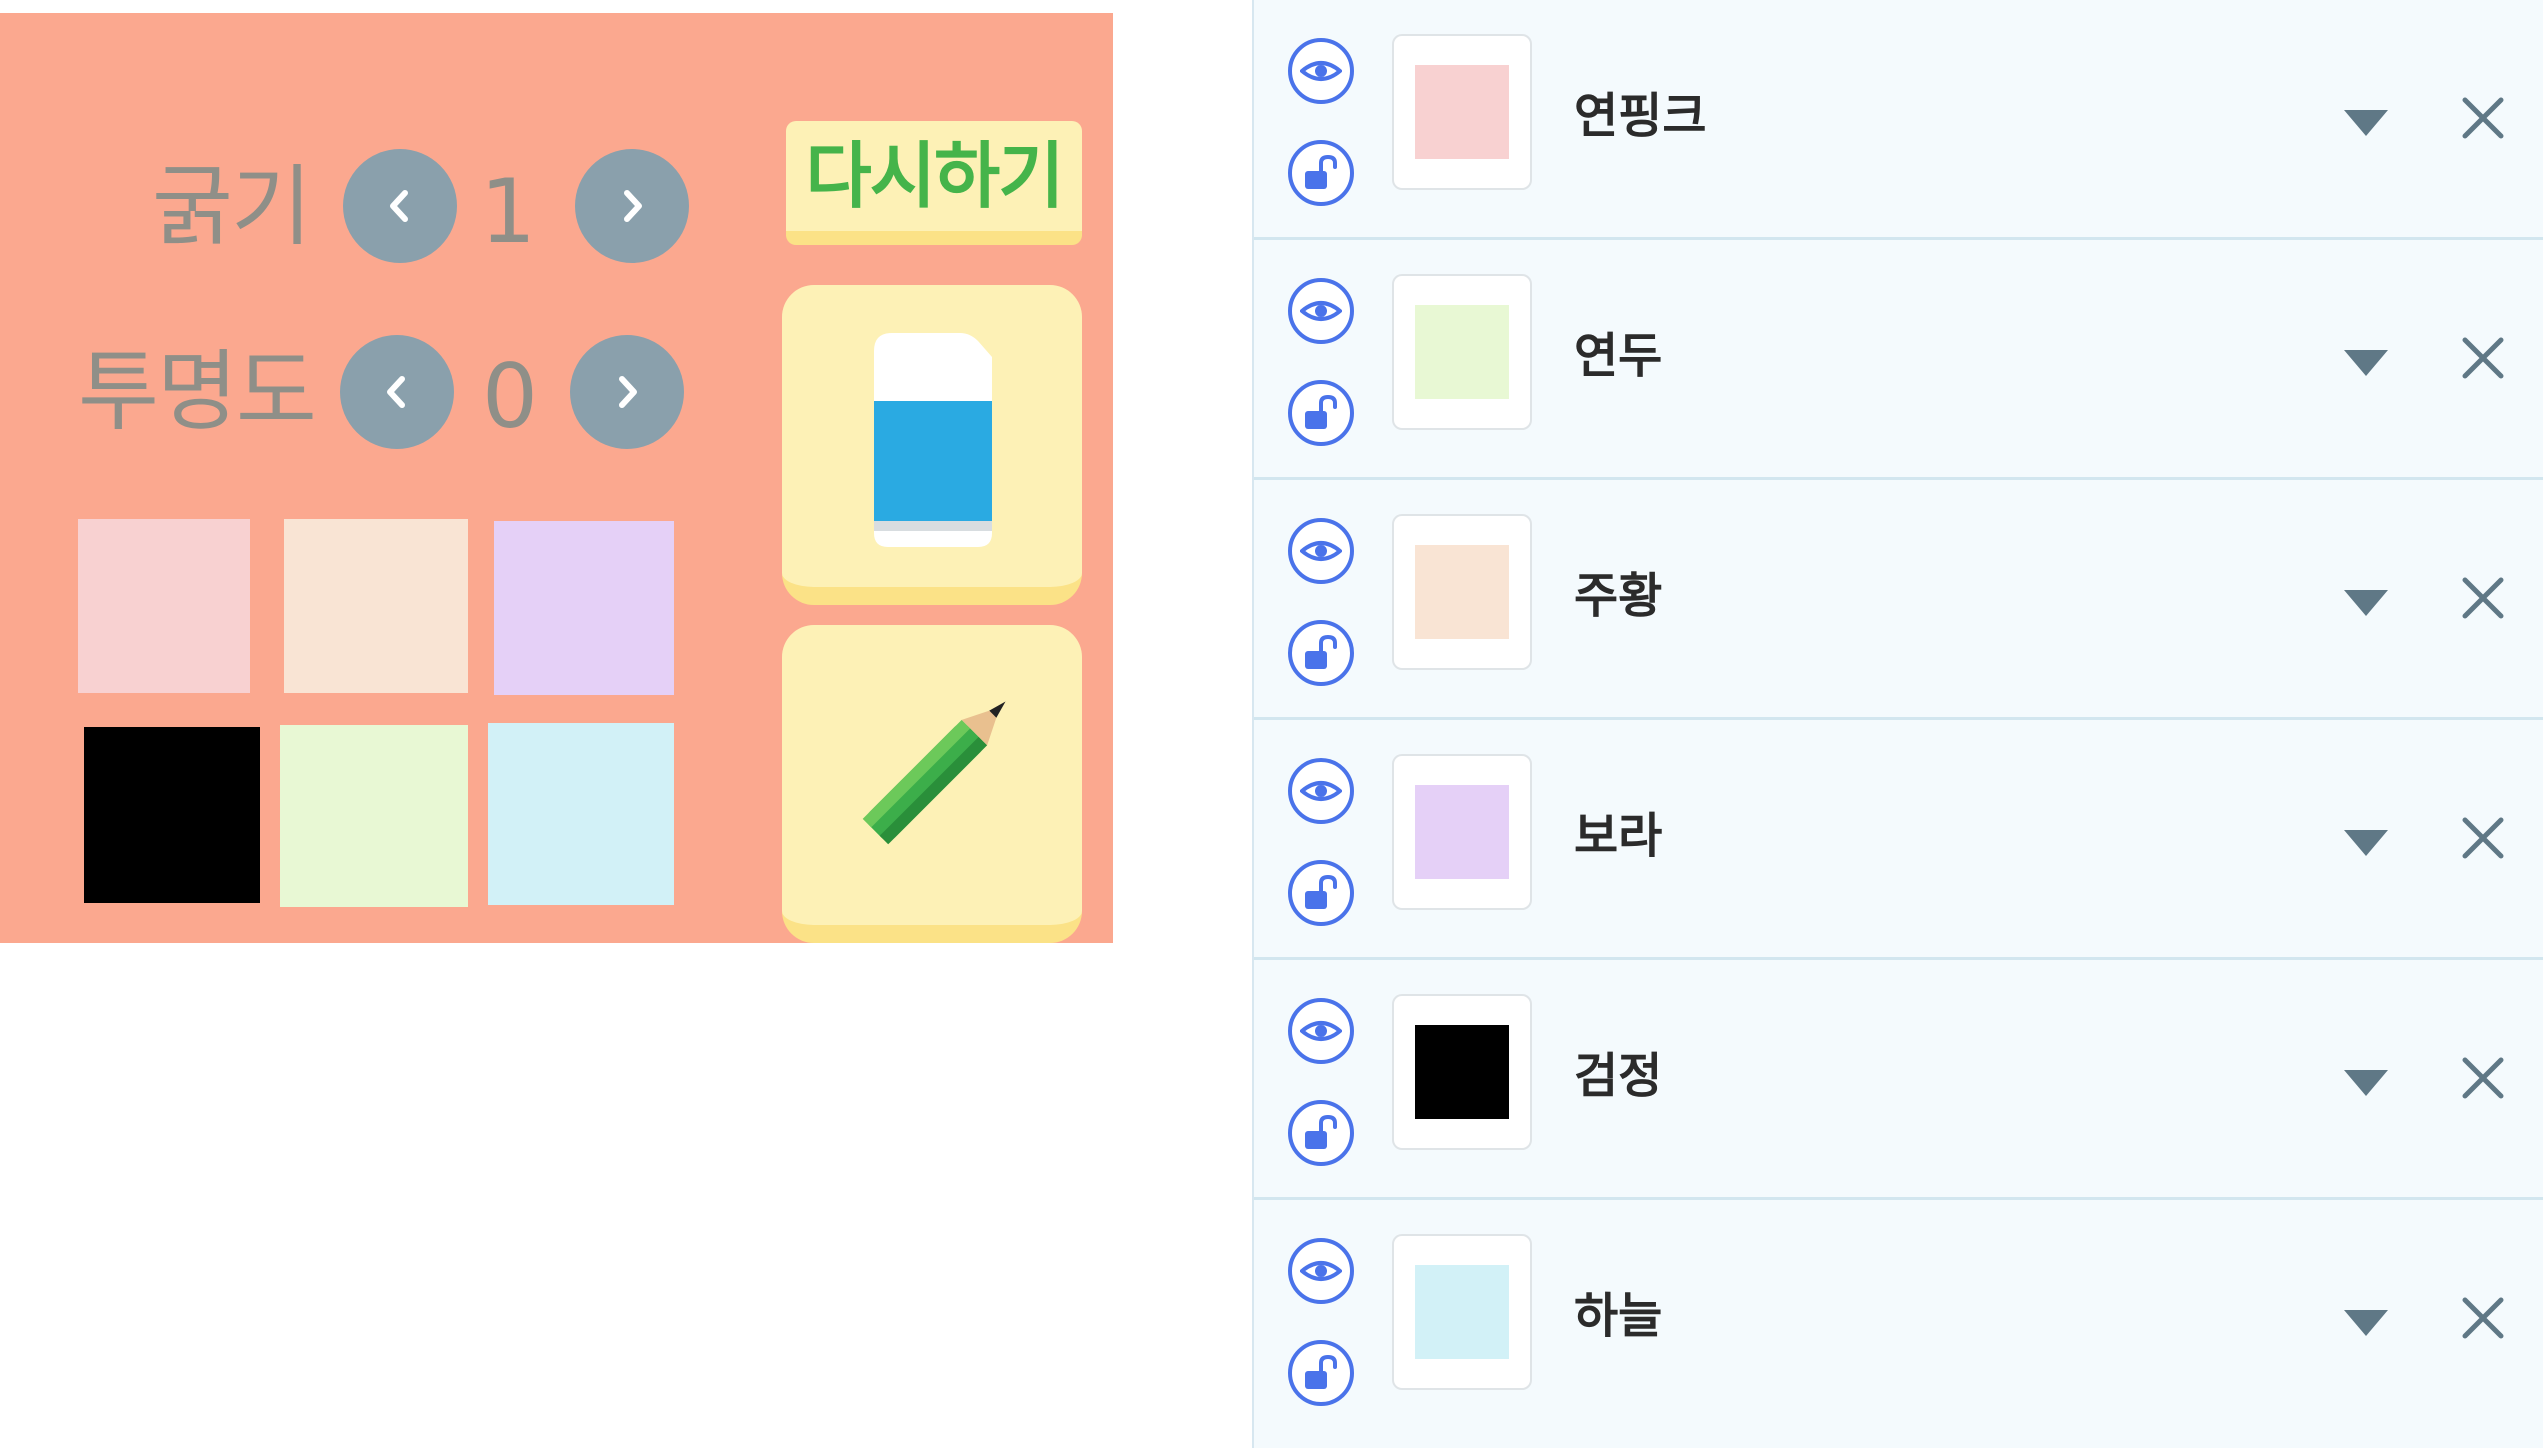 The height and width of the screenshot is (1448, 2543). Describe the element at coordinates (1898, 840) in the screenshot. I see `layer-row: 보라` at that location.